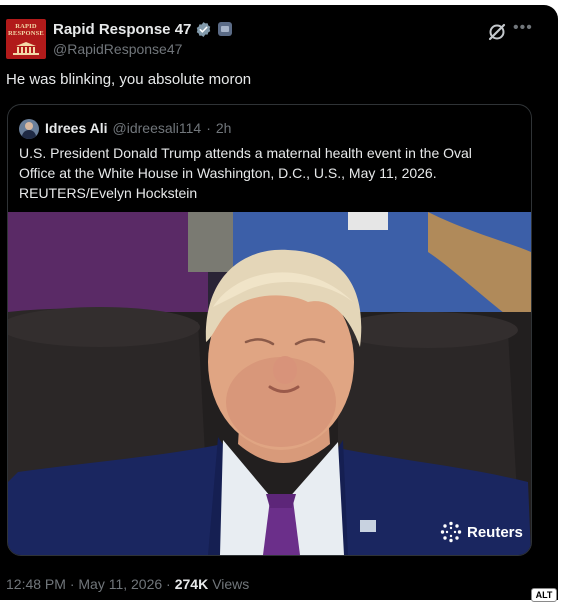 This screenshot has width=565, height=602. What do you see at coordinates (76, 128) in the screenshot?
I see `quoted-author-name: Idrees Ali` at bounding box center [76, 128].